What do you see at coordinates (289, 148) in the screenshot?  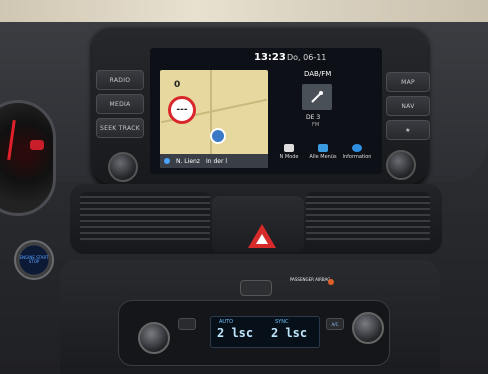 I see `n-mode-icon` at bounding box center [289, 148].